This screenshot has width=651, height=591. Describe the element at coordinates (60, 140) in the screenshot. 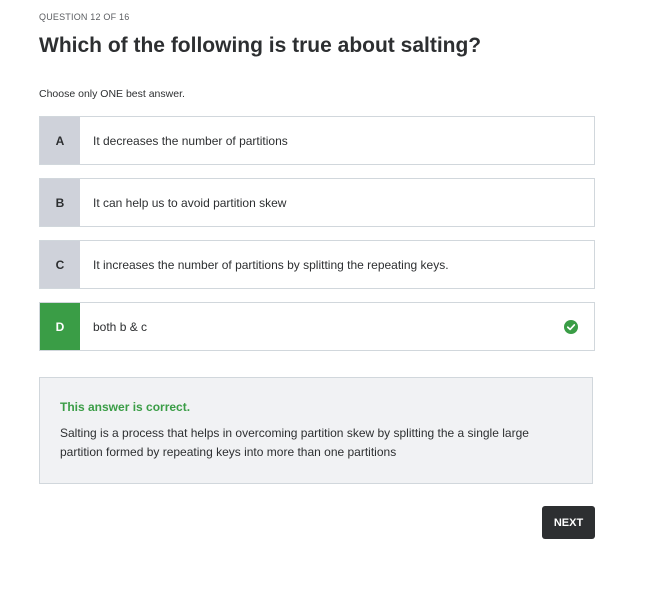

I see `option-letter: A` at that location.